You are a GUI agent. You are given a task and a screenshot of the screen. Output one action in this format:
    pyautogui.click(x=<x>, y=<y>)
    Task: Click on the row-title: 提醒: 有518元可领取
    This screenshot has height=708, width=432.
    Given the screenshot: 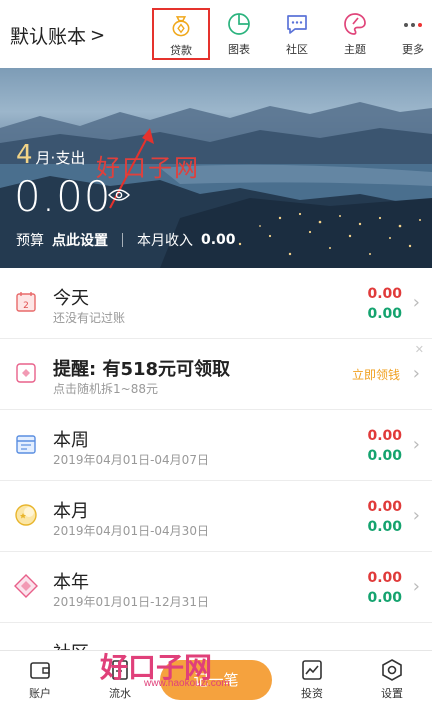 What is the action you would take?
    pyautogui.click(x=142, y=369)
    